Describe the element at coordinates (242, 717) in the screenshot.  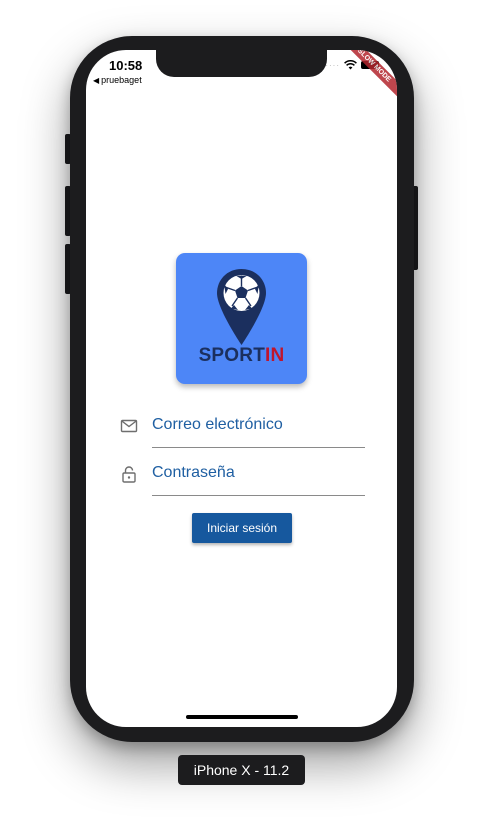
I see `home-indicator` at that location.